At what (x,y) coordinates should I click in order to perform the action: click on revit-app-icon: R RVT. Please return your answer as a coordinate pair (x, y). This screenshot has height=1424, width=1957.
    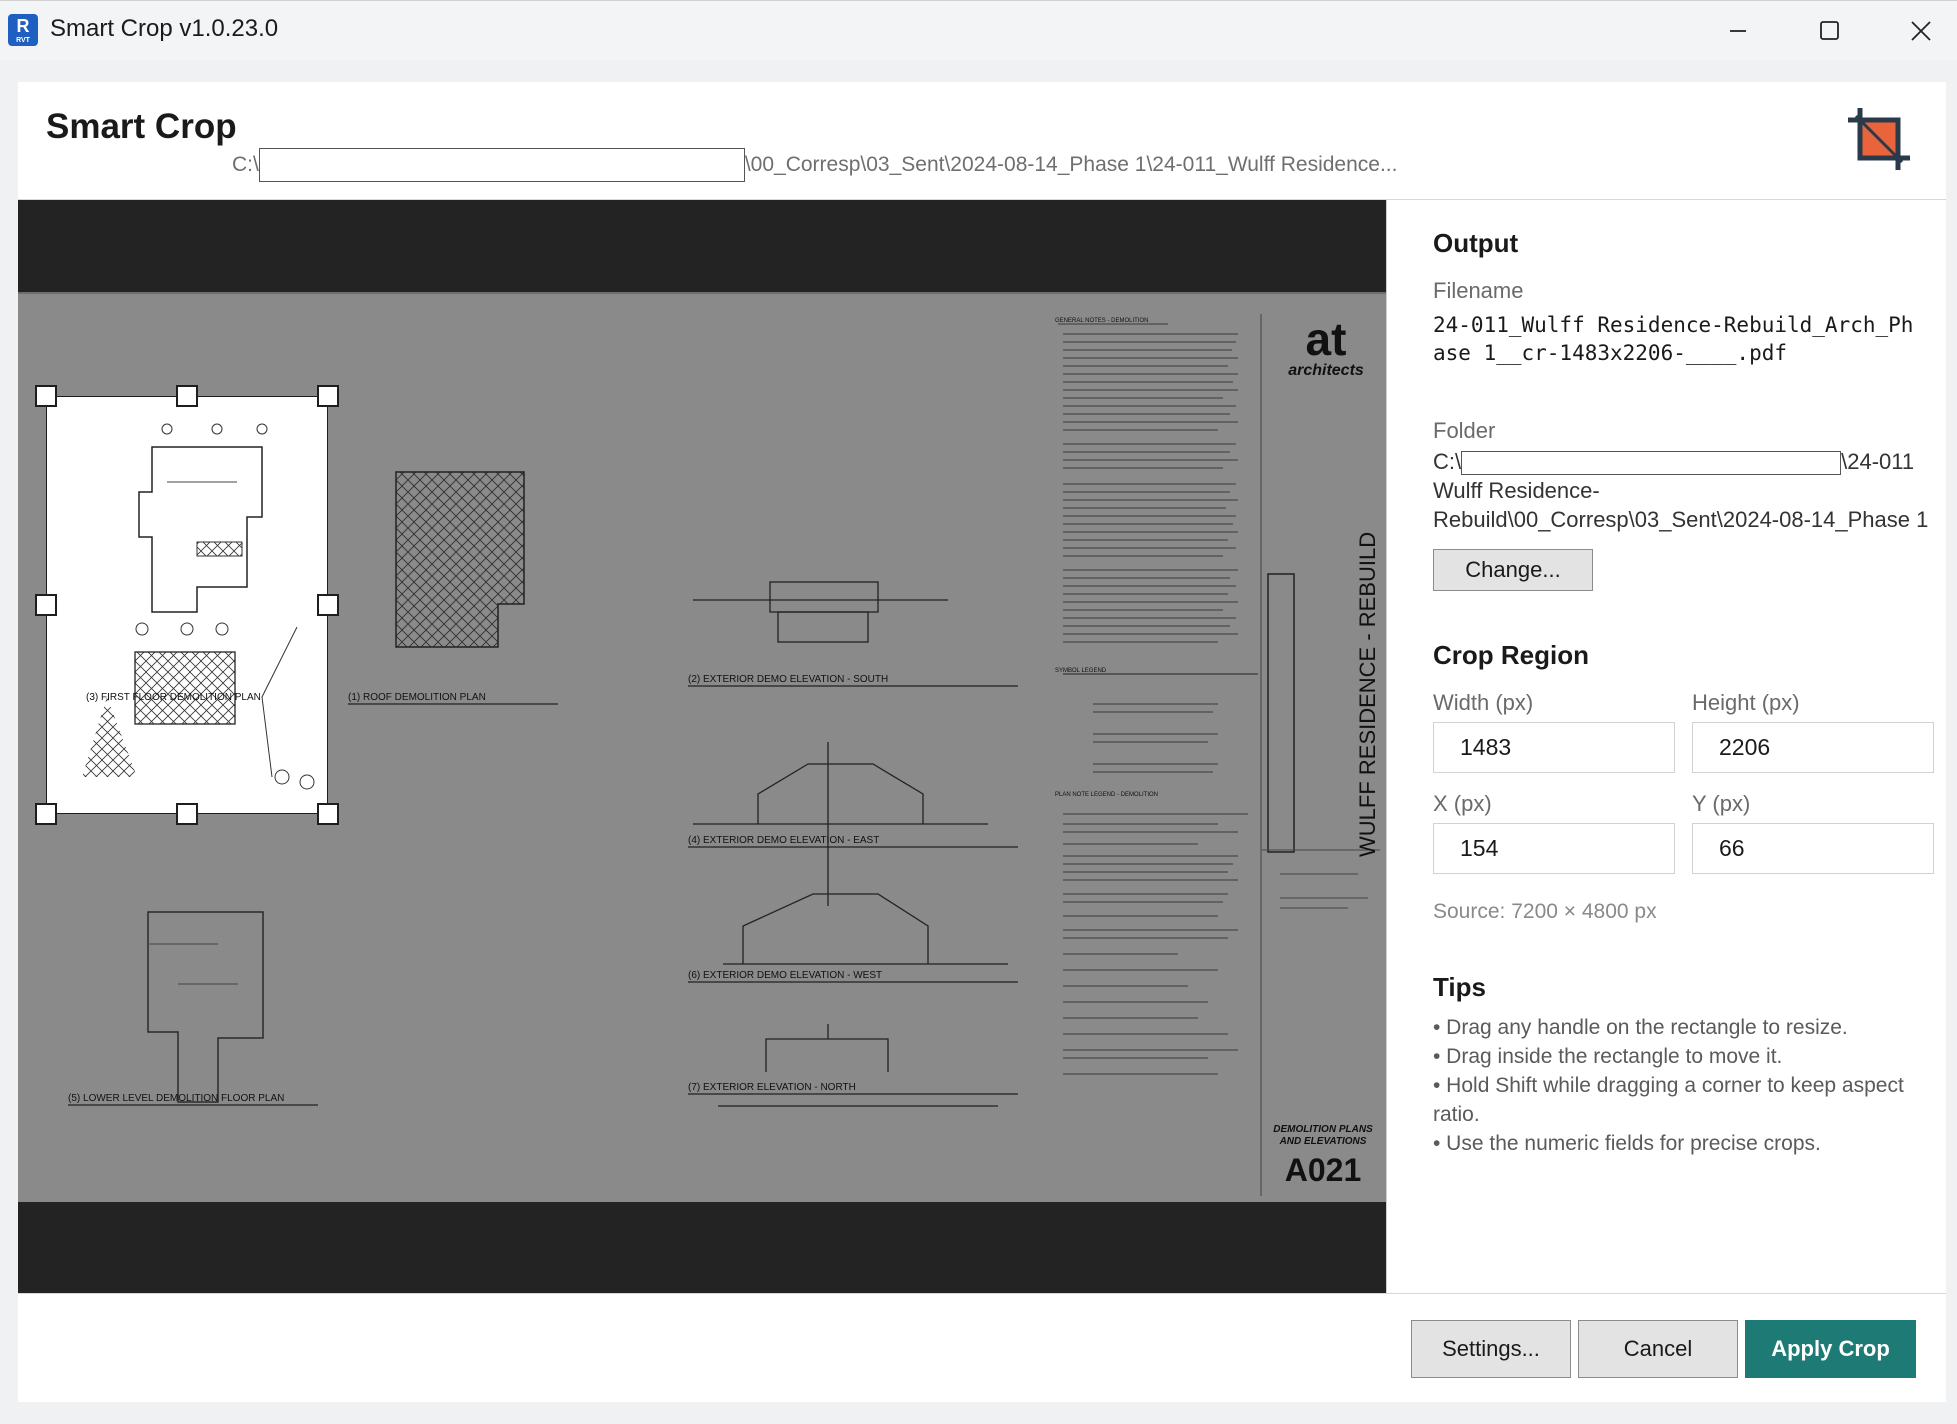
    Looking at the image, I should click on (23, 30).